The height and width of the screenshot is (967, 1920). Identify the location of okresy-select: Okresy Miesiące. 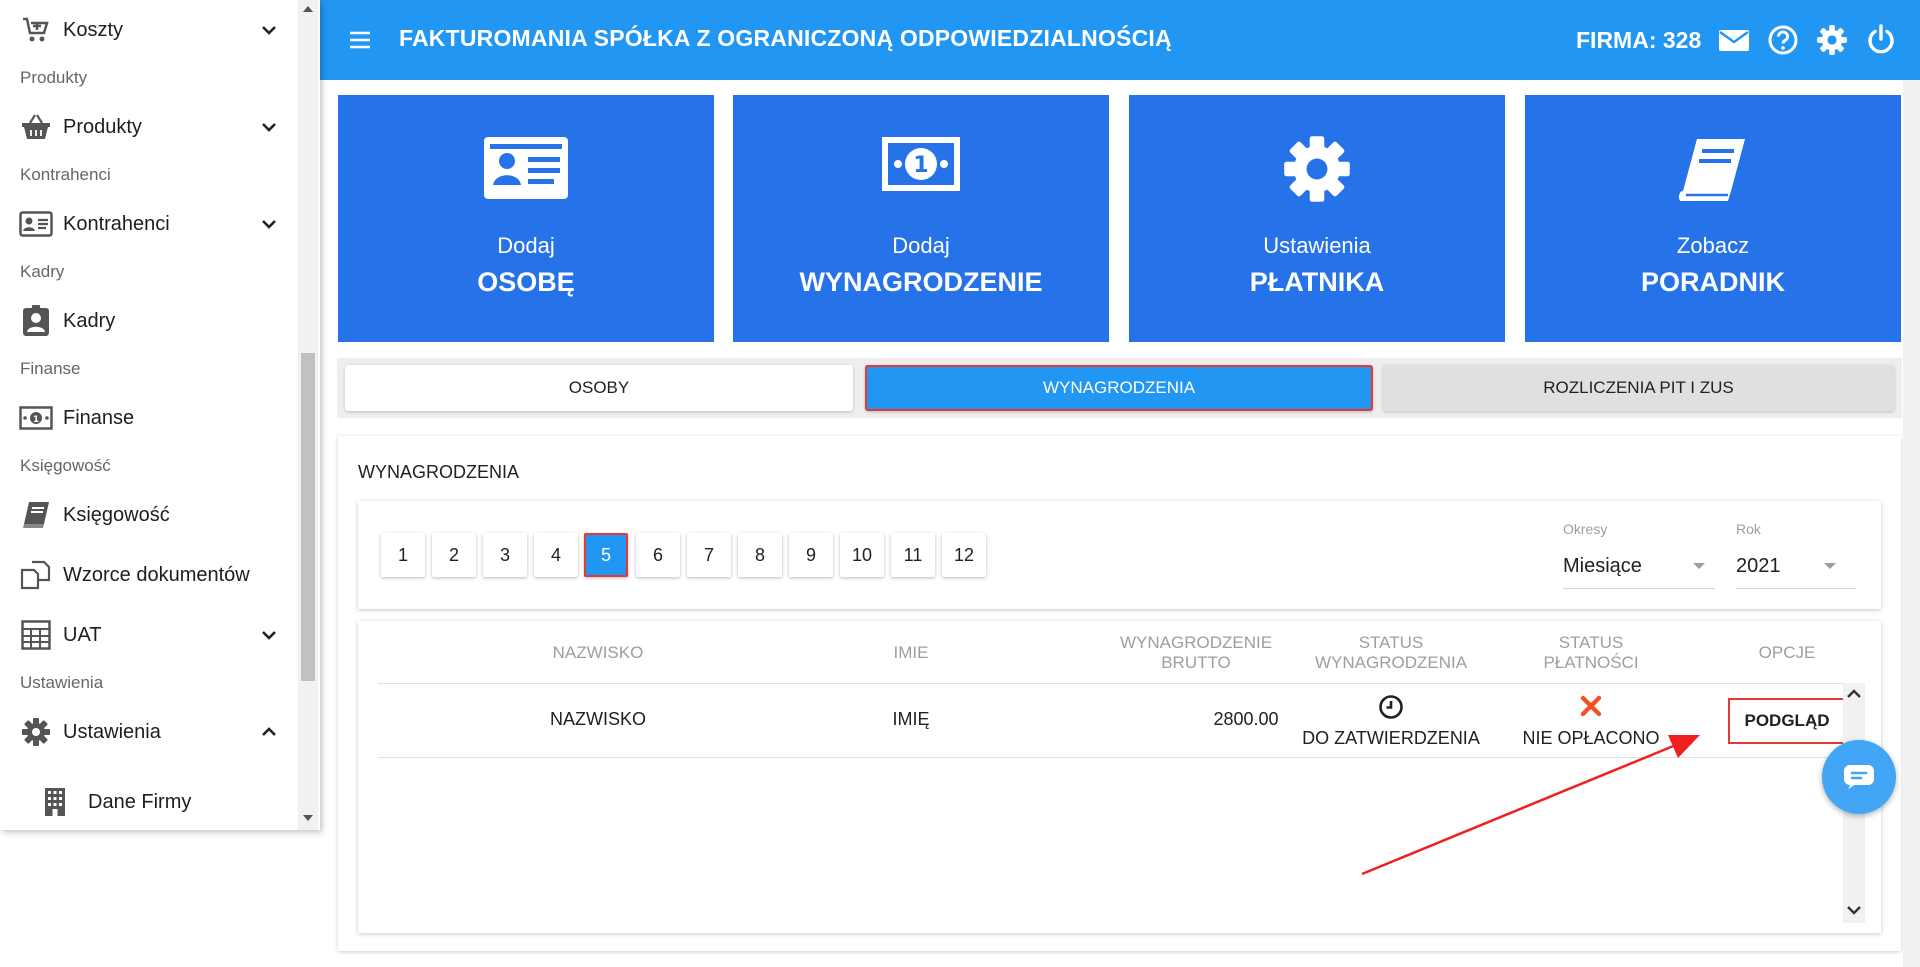
(1639, 556).